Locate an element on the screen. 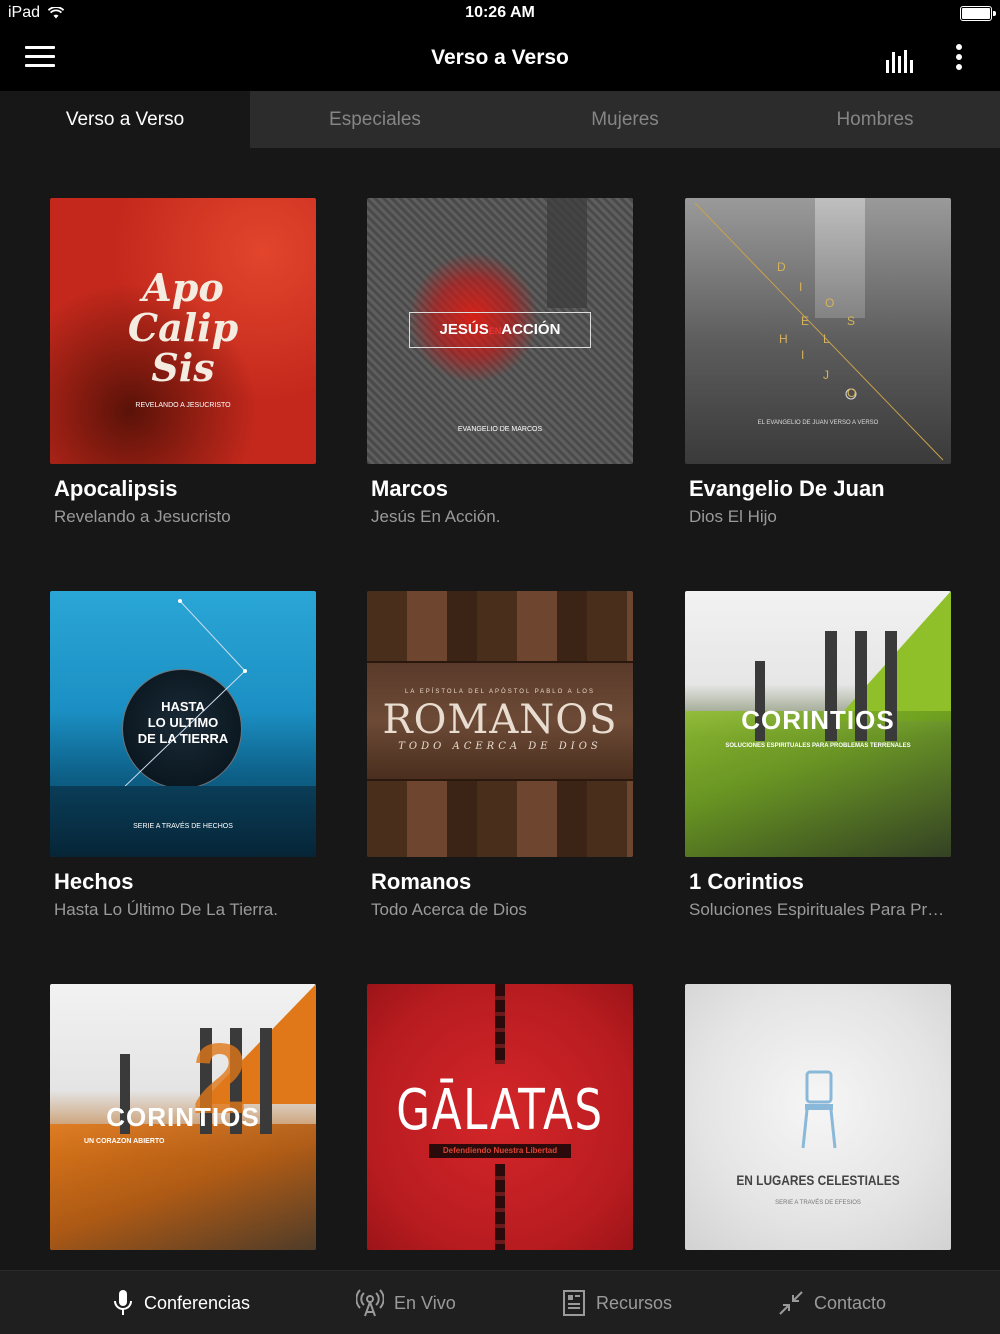 This screenshot has height=1334, width=1000. tab-verso-a-verso: Verso a Verso is located at coordinates (125, 119).